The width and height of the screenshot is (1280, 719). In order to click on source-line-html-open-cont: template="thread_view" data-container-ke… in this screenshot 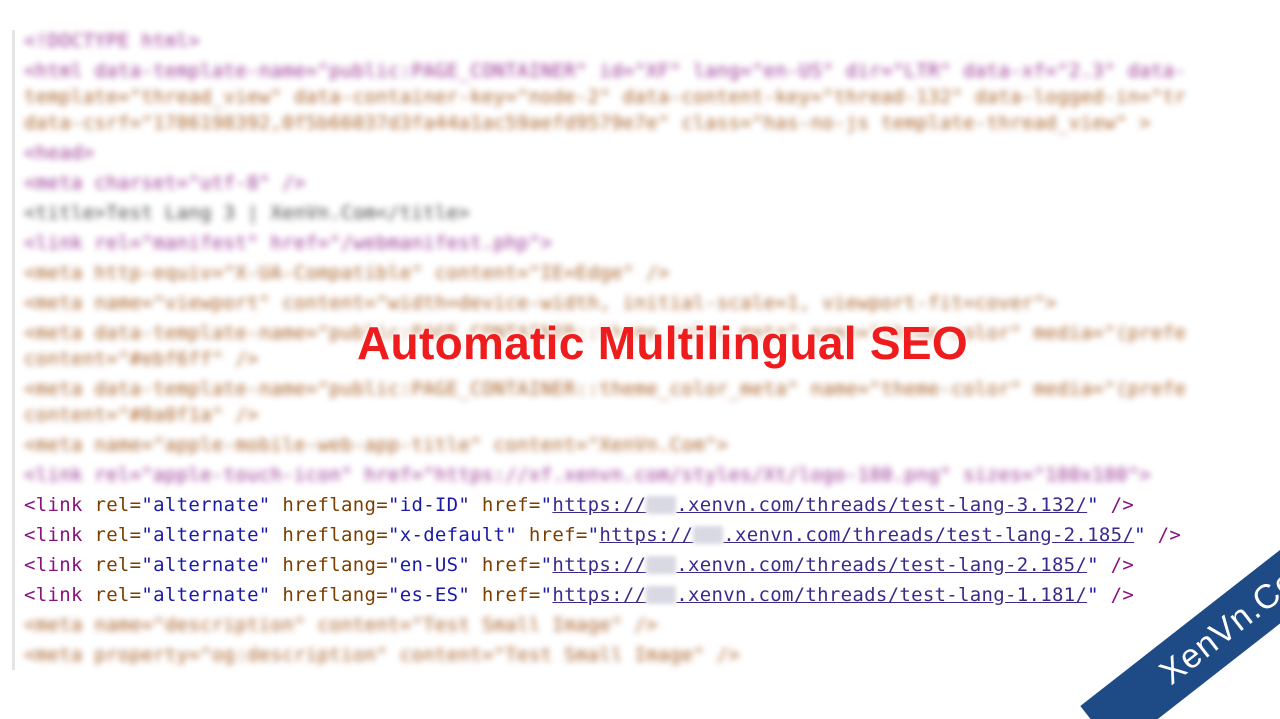, I will do `click(605, 97)`.